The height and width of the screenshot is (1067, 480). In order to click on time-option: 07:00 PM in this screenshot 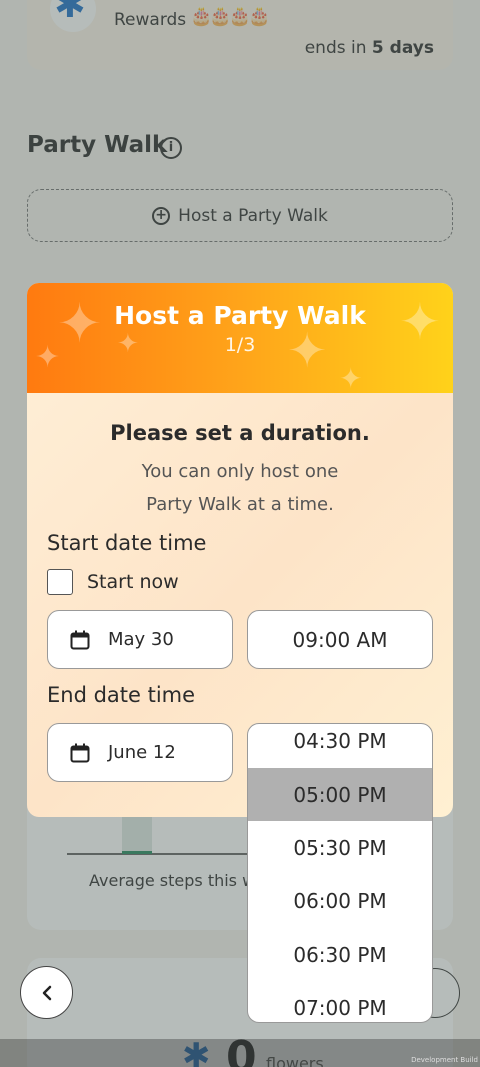, I will do `click(340, 1001)`.